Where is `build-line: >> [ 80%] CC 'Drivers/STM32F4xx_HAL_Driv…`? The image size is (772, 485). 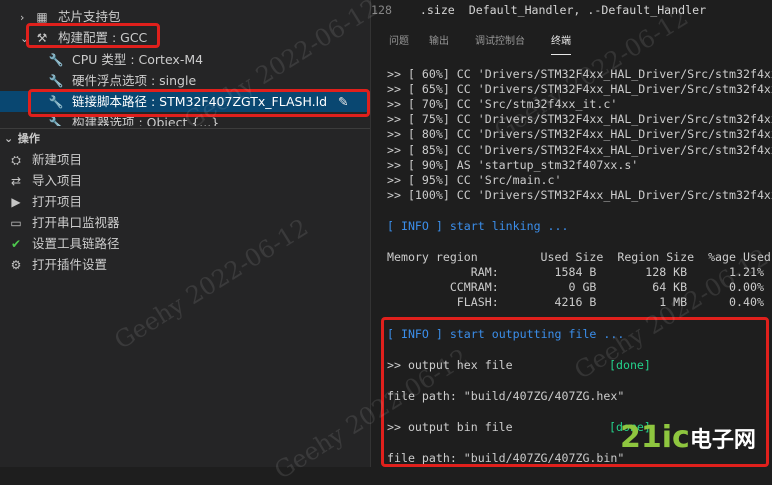
build-line: >> [ 80%] CC 'Drivers/STM32F4xx_HAL_Driv… is located at coordinates (579, 134).